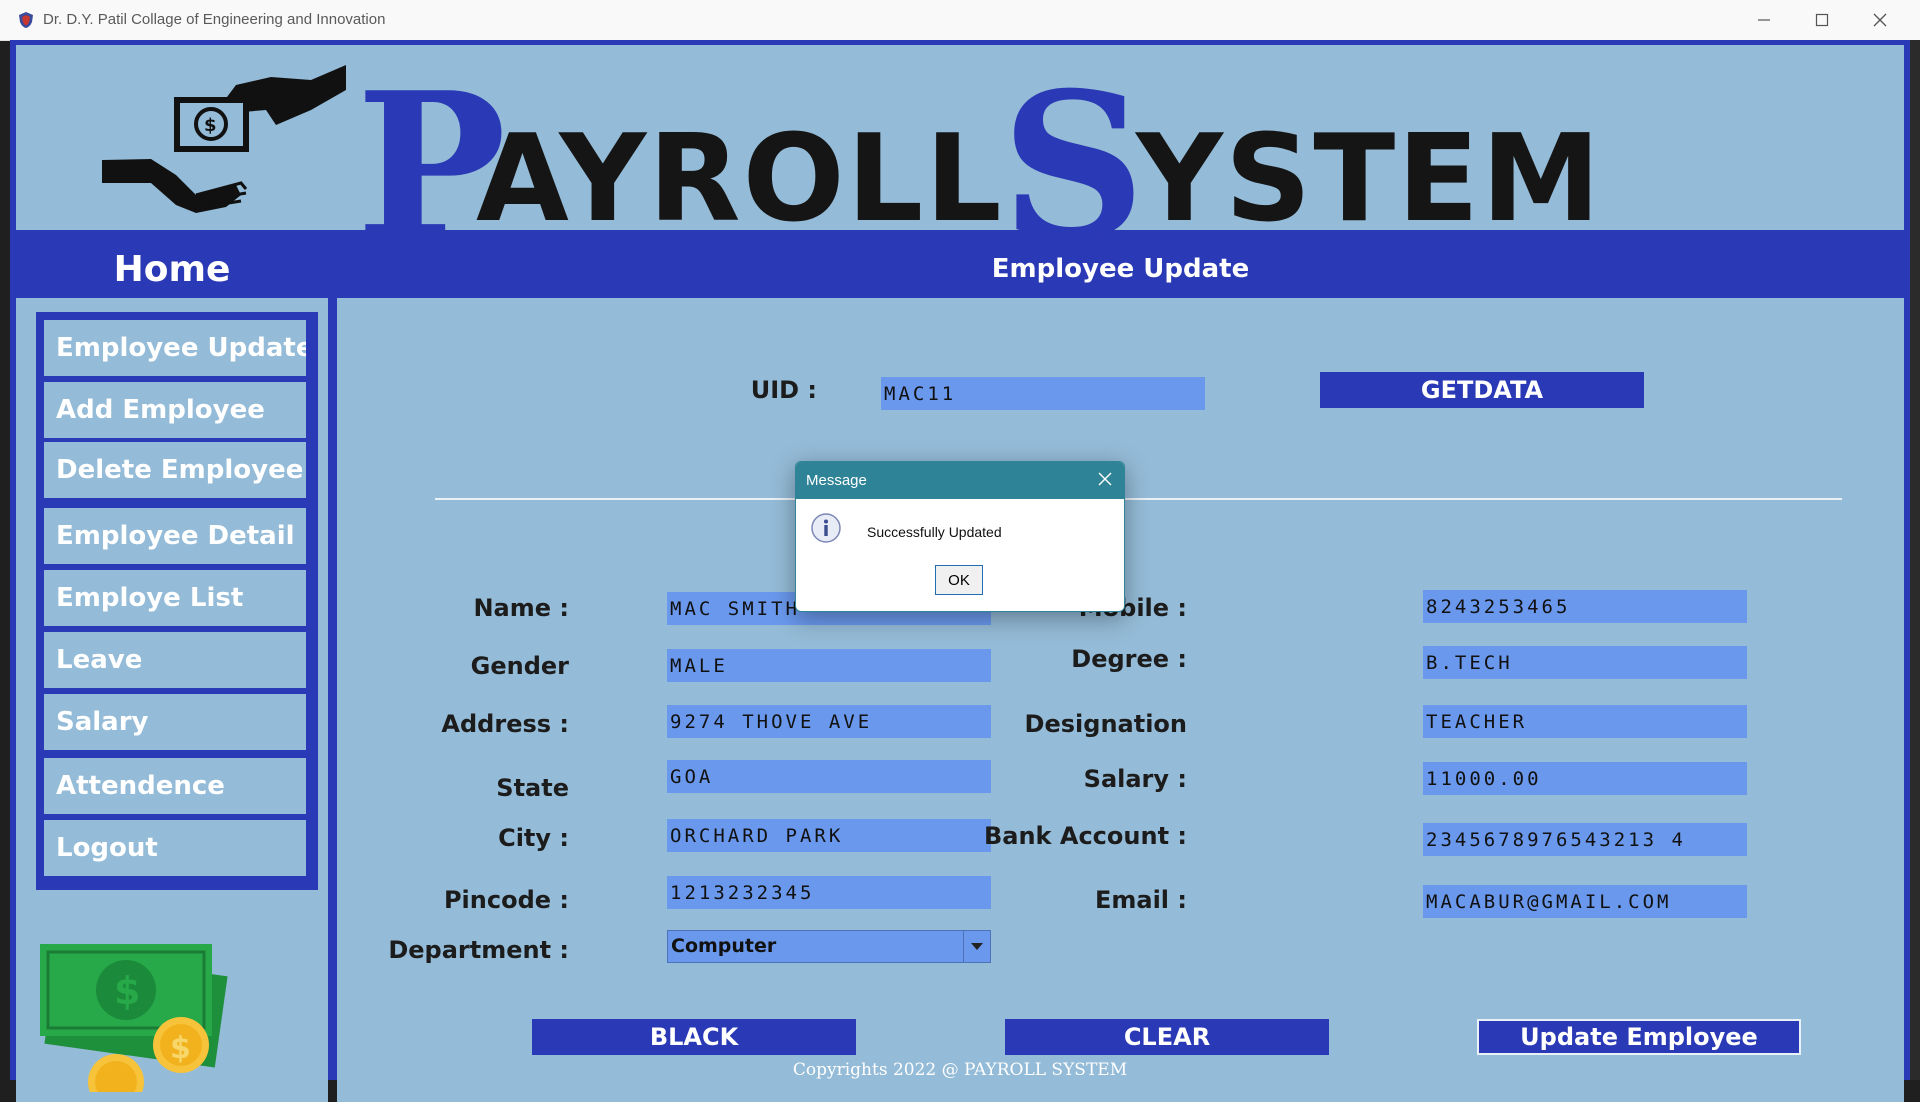 The height and width of the screenshot is (1102, 1920). What do you see at coordinates (976, 946) in the screenshot?
I see `chevron-down-icon` at bounding box center [976, 946].